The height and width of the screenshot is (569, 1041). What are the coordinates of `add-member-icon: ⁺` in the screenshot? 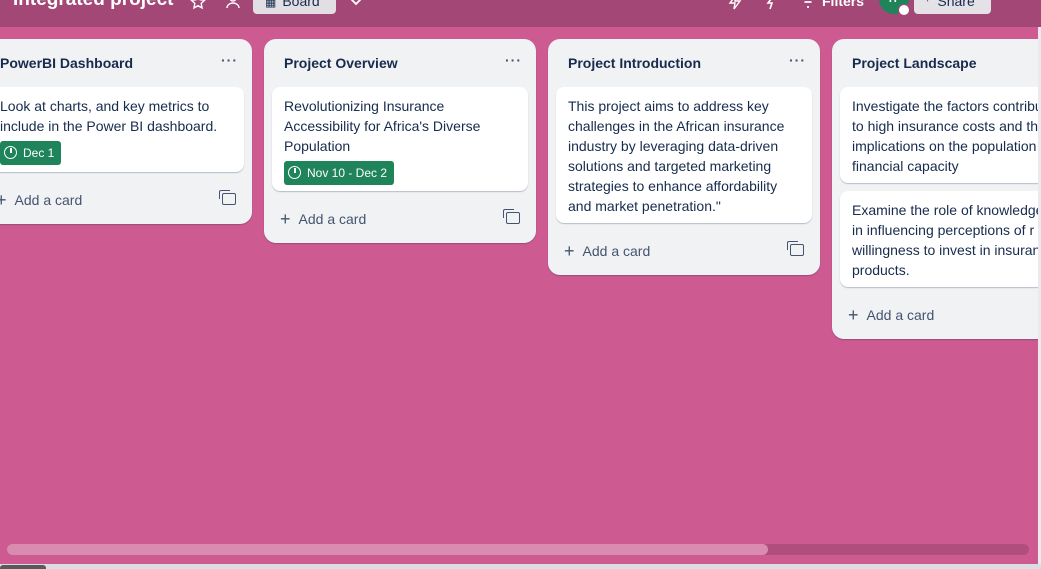 It's located at (928, 4).